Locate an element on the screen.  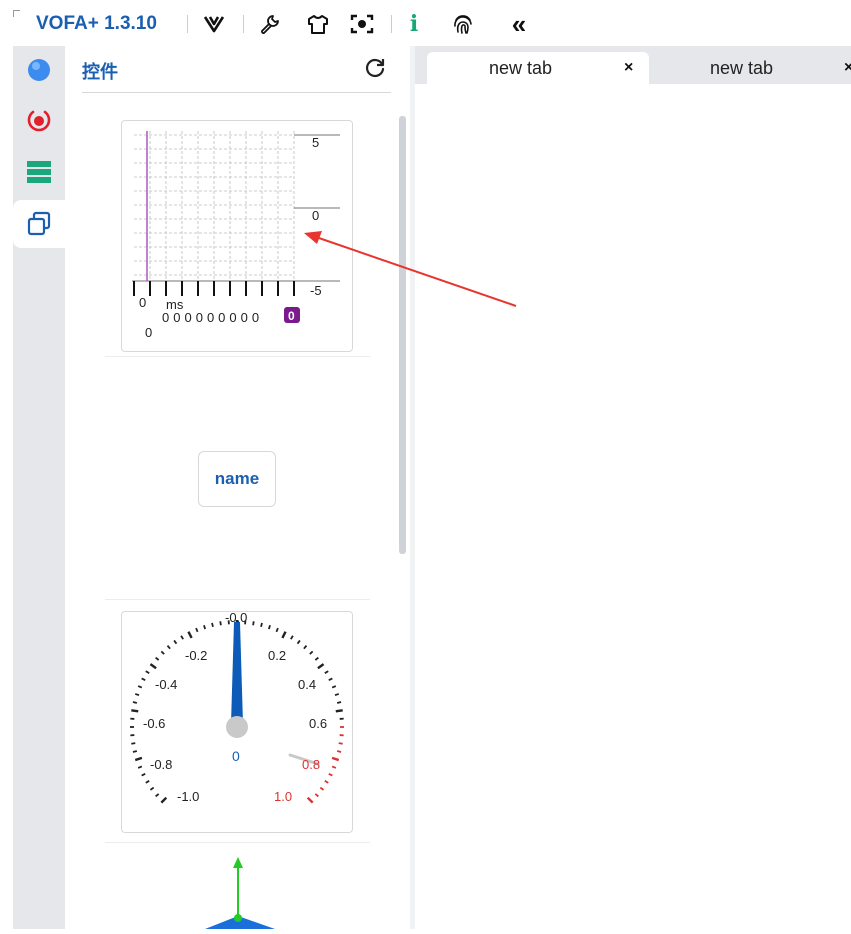
gauge-label: -1.0 is located at coordinates (188, 796).